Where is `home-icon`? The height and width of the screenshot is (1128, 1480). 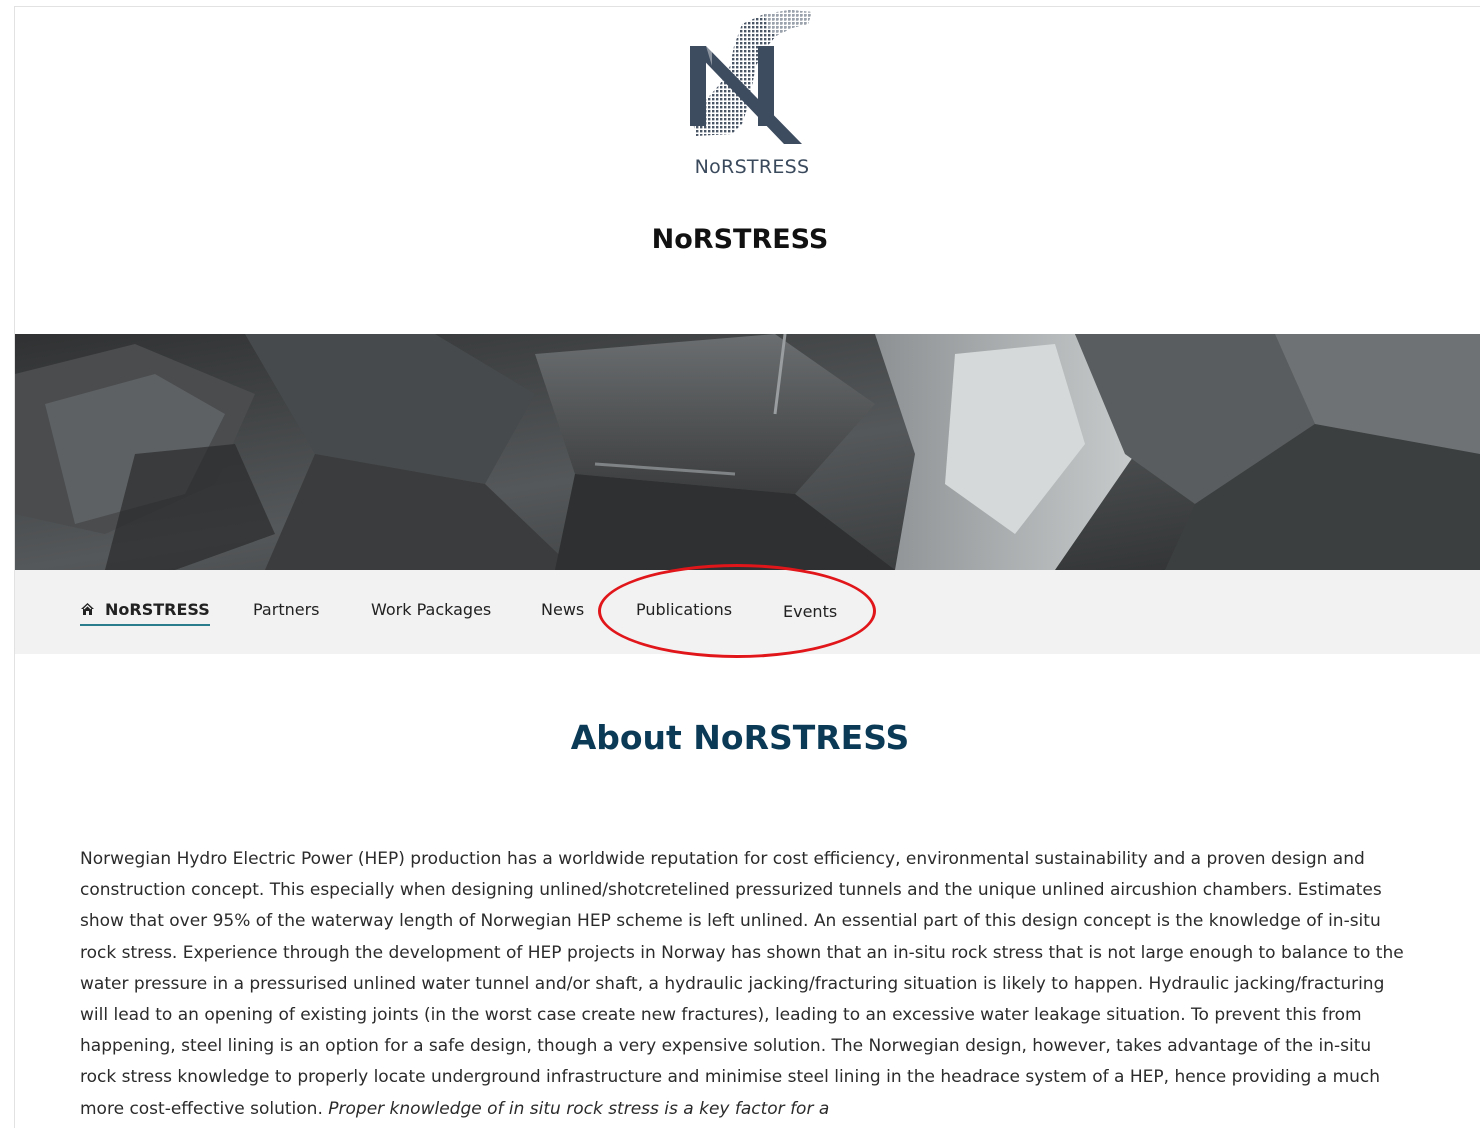
home-icon is located at coordinates (87, 610).